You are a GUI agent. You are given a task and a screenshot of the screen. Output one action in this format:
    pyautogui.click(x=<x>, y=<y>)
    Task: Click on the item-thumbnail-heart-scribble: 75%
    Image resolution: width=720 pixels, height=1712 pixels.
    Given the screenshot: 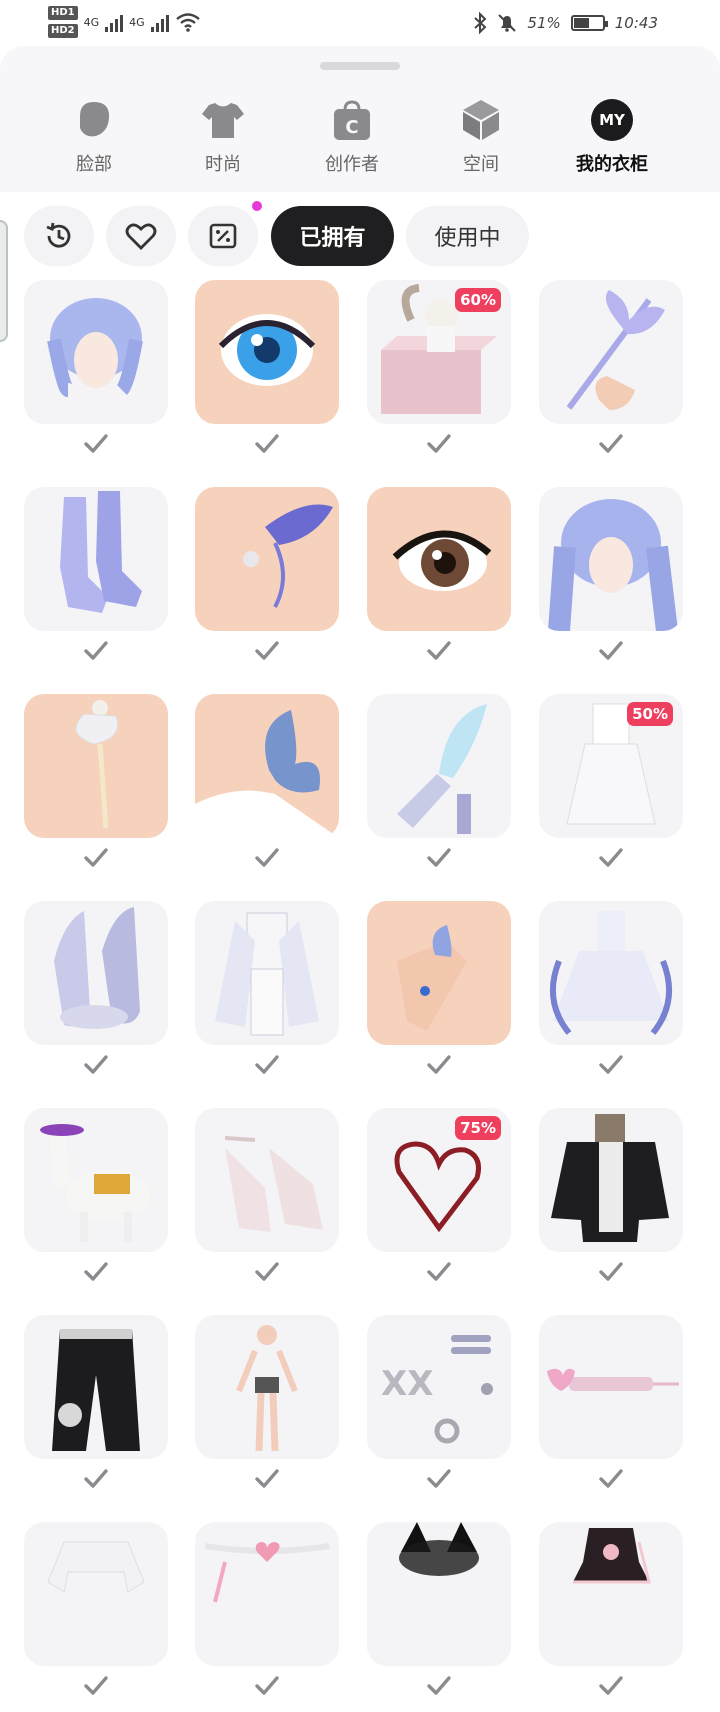 What is the action you would take?
    pyautogui.click(x=439, y=1180)
    